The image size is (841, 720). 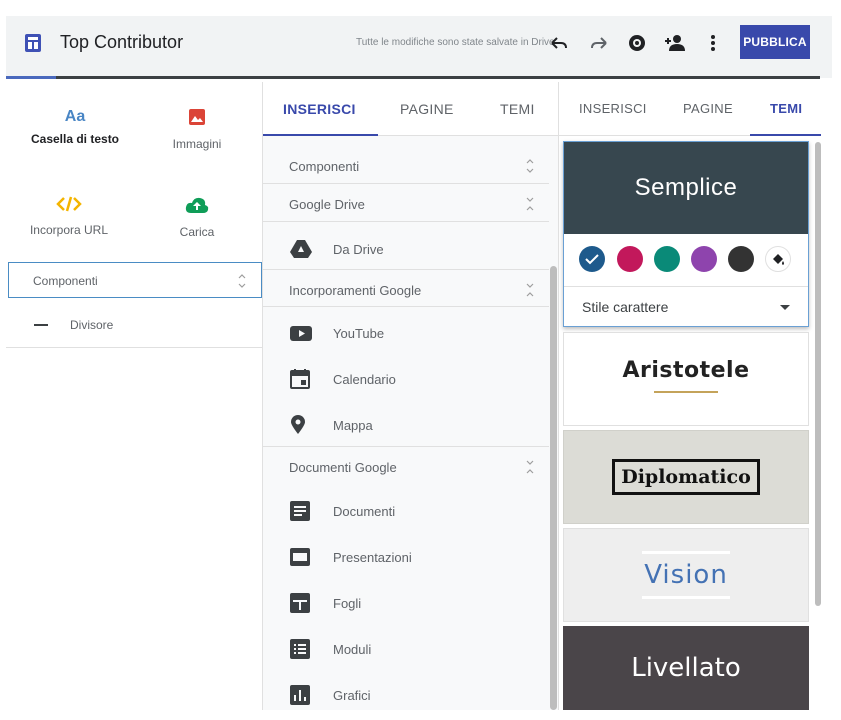 What do you see at coordinates (667, 259) in the screenshot?
I see `color-swatch-teal` at bounding box center [667, 259].